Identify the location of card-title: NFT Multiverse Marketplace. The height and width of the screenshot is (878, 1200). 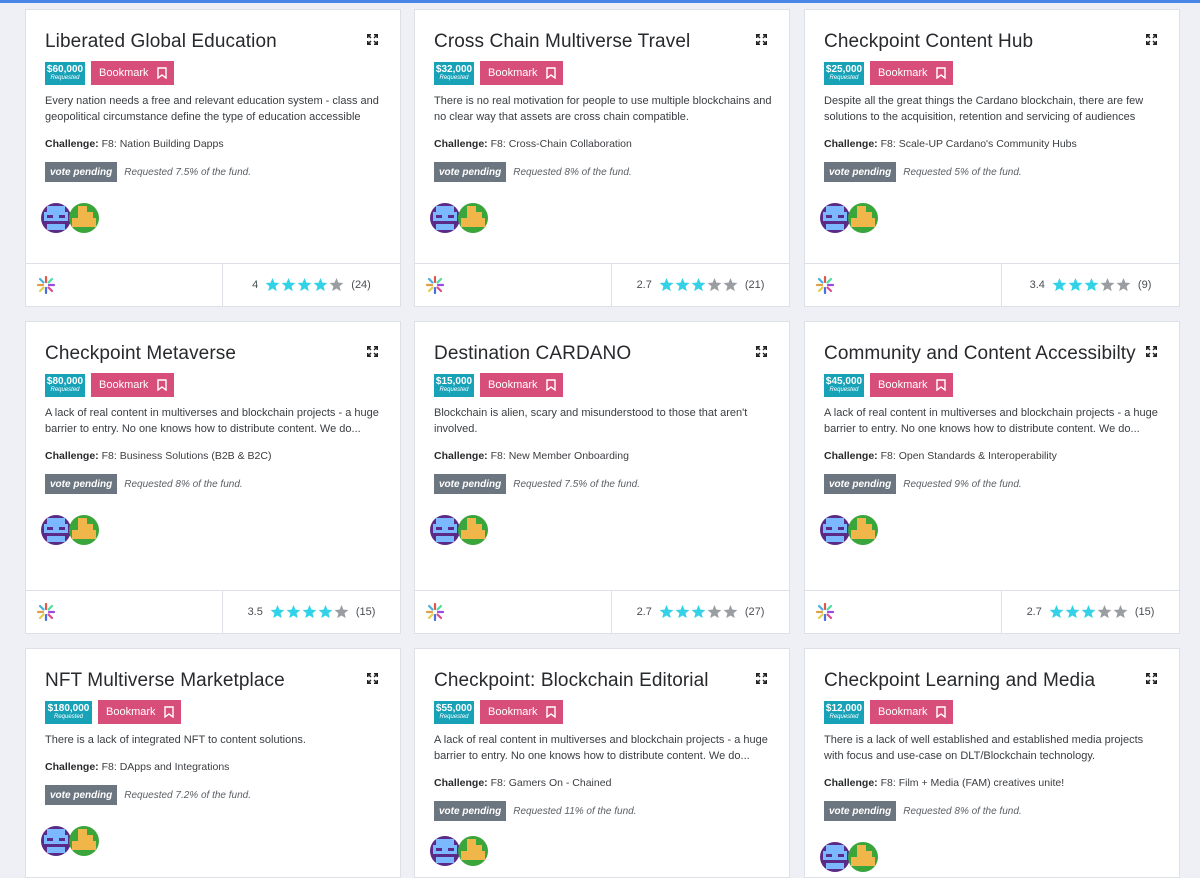
(213, 681).